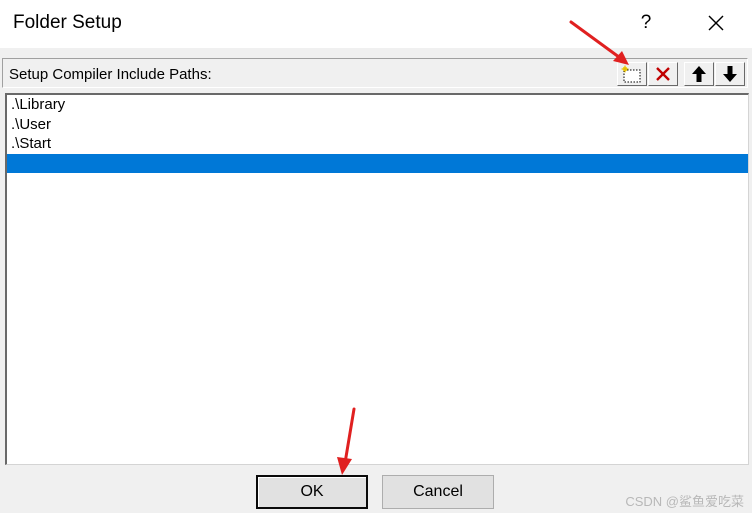  Describe the element at coordinates (110, 74) in the screenshot. I see `list-header-label: Setup Compiler Include Paths:` at that location.